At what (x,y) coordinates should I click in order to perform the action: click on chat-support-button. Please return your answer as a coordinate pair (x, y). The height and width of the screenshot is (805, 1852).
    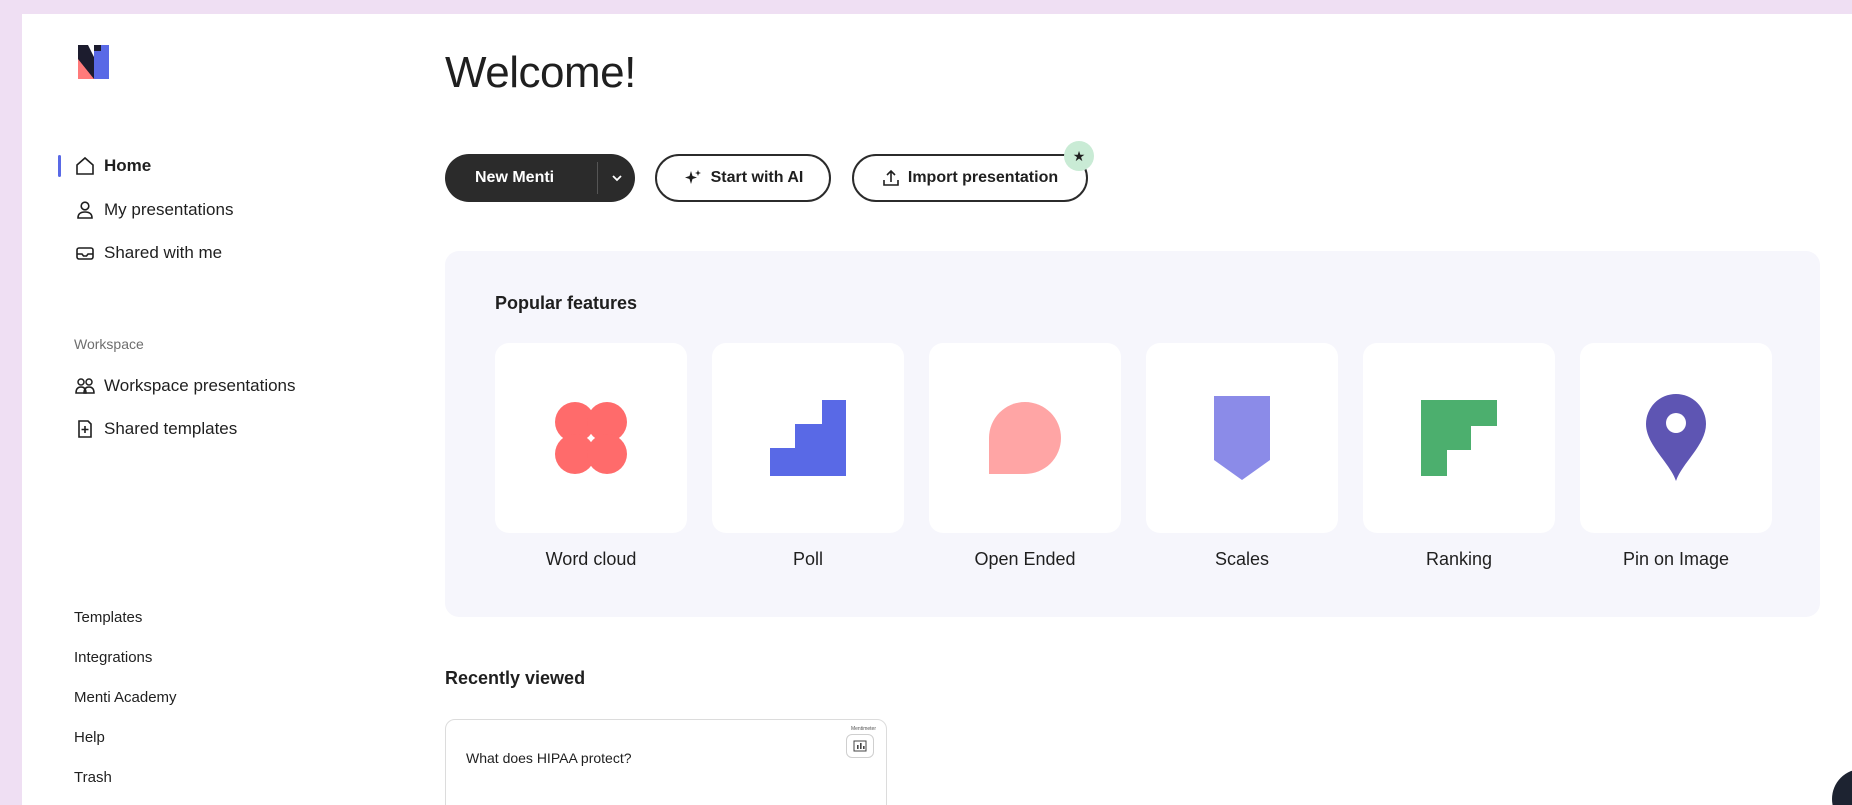
    Looking at the image, I should click on (1842, 787).